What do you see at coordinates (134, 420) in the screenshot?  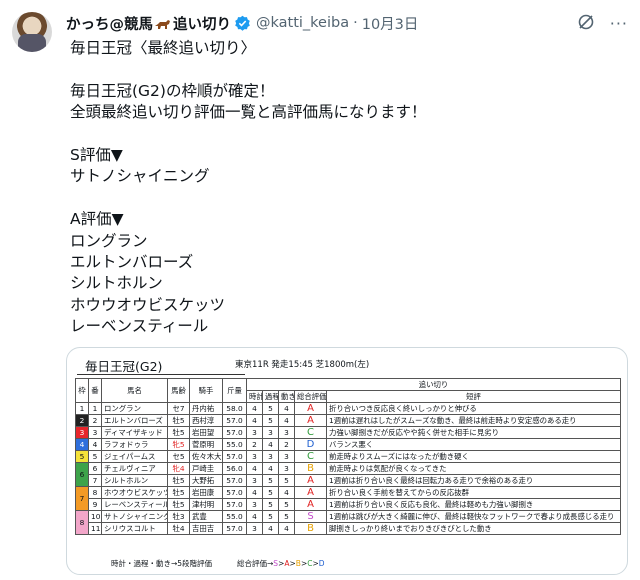 I see `horse-name-cell: エルトンバローズ` at bounding box center [134, 420].